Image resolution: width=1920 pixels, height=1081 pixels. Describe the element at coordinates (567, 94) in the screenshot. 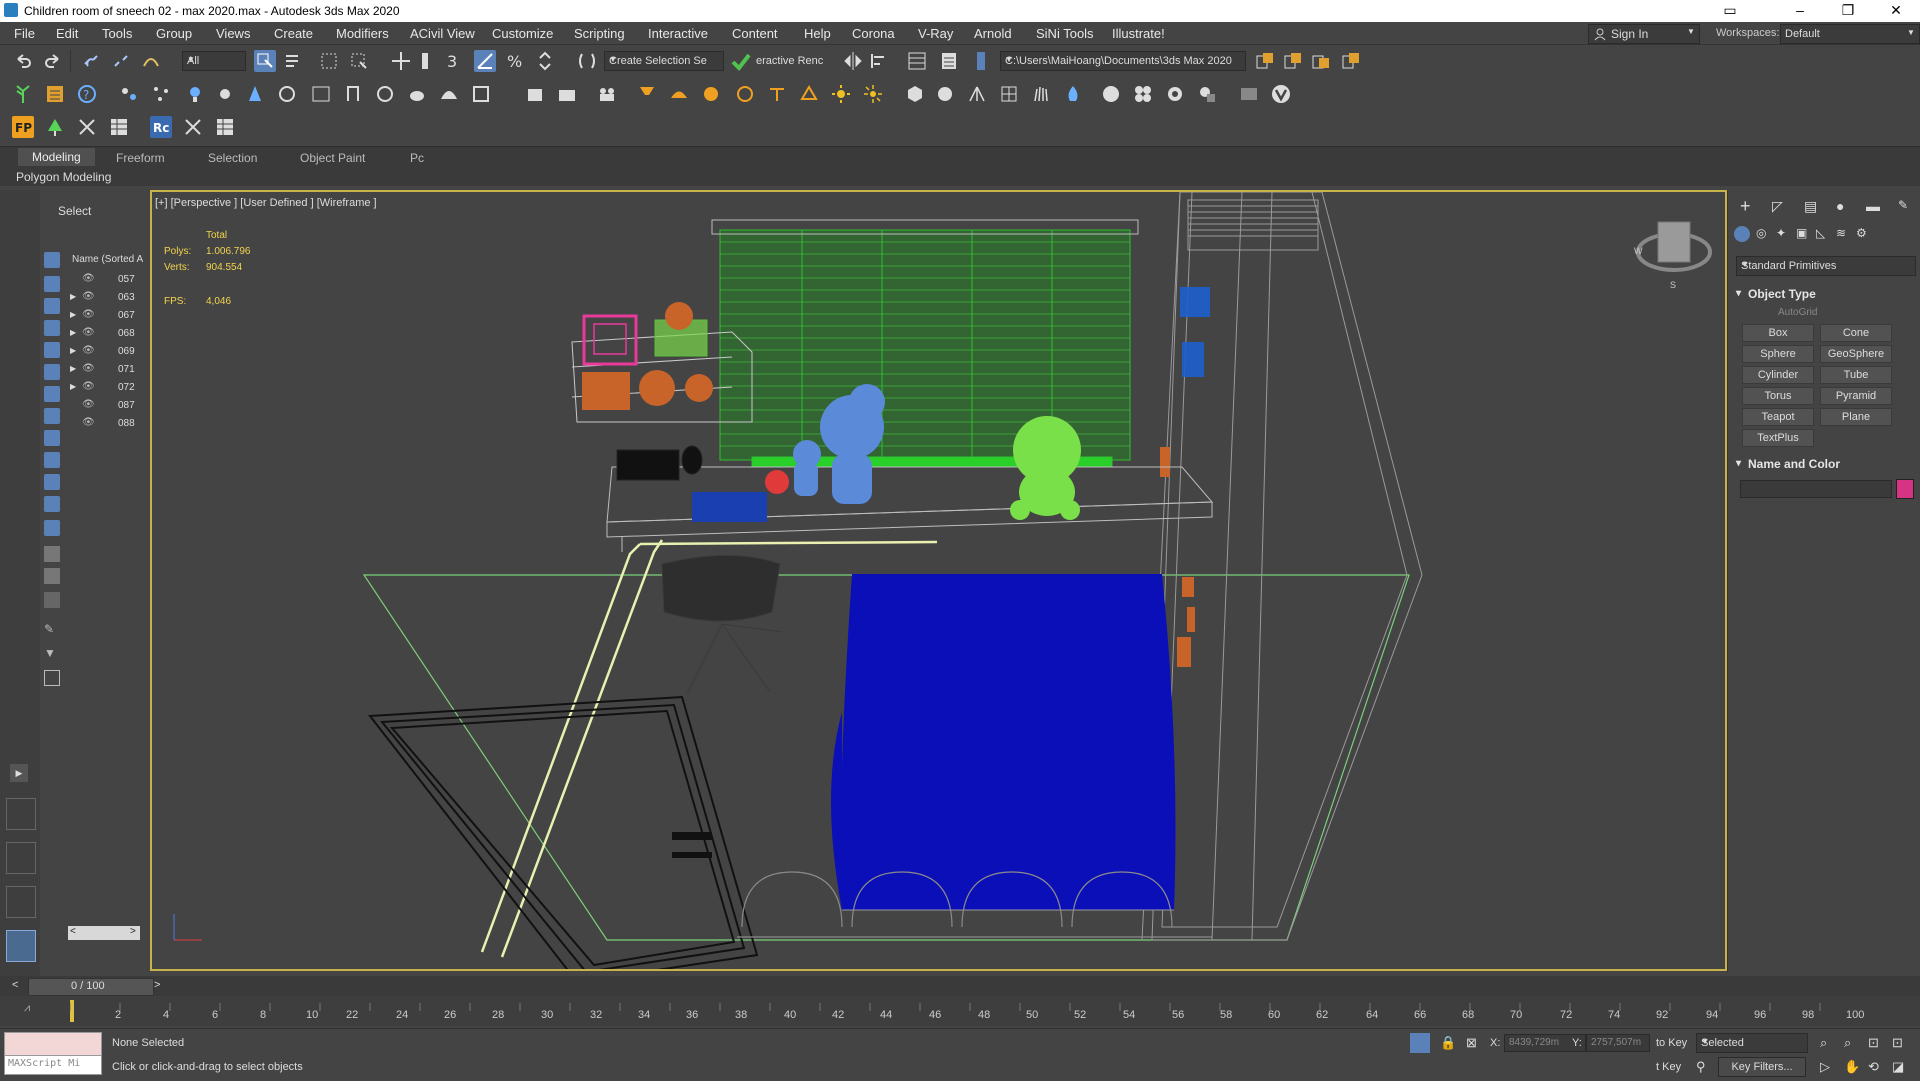

I see `camera-icon` at that location.